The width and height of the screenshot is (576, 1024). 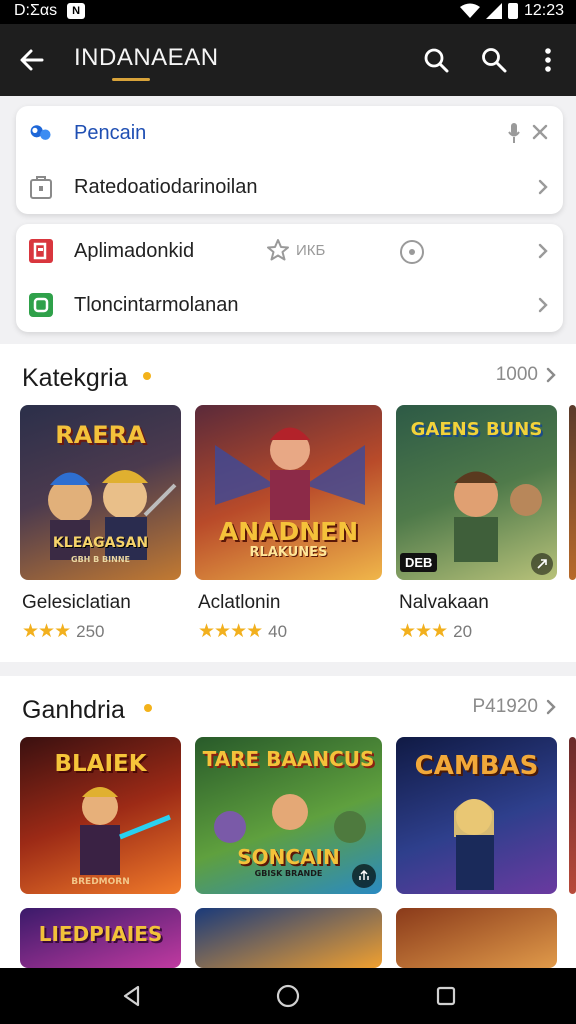 I want to click on nav-recents-icon, so click(x=446, y=996).